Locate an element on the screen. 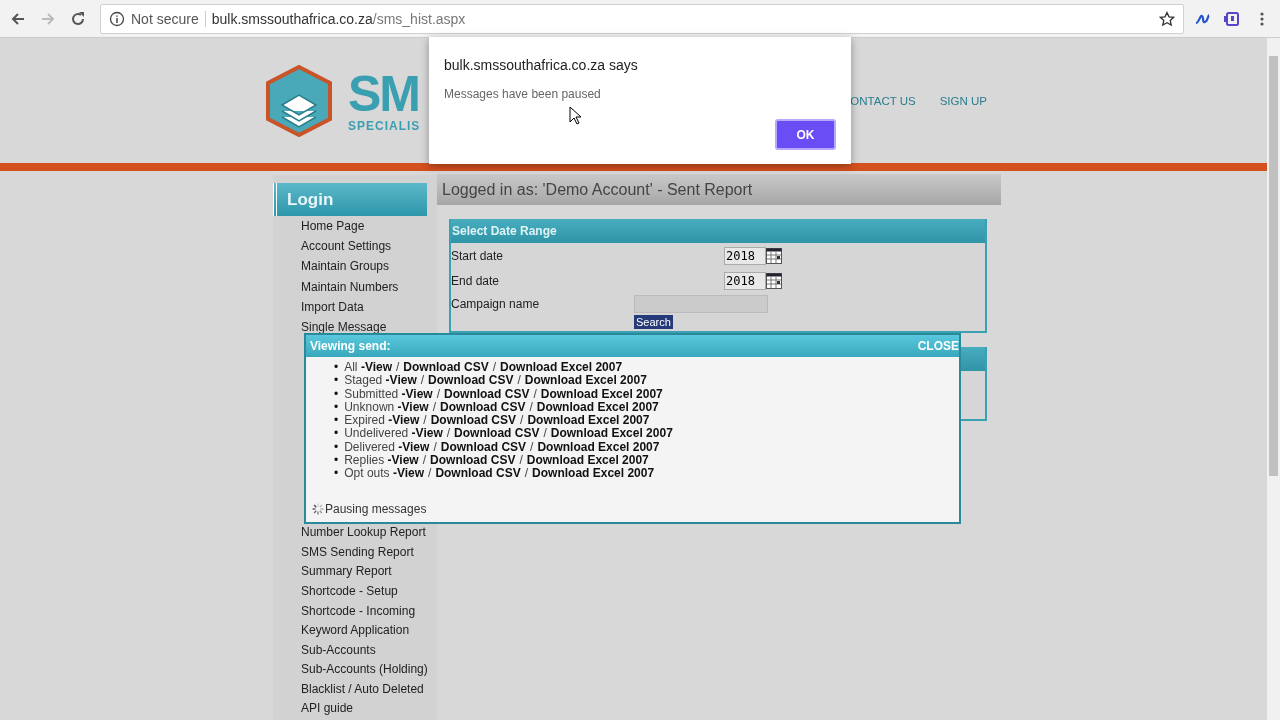 Image resolution: width=1280 pixels, height=720 pixels. status-label: Delivered is located at coordinates (370, 446).